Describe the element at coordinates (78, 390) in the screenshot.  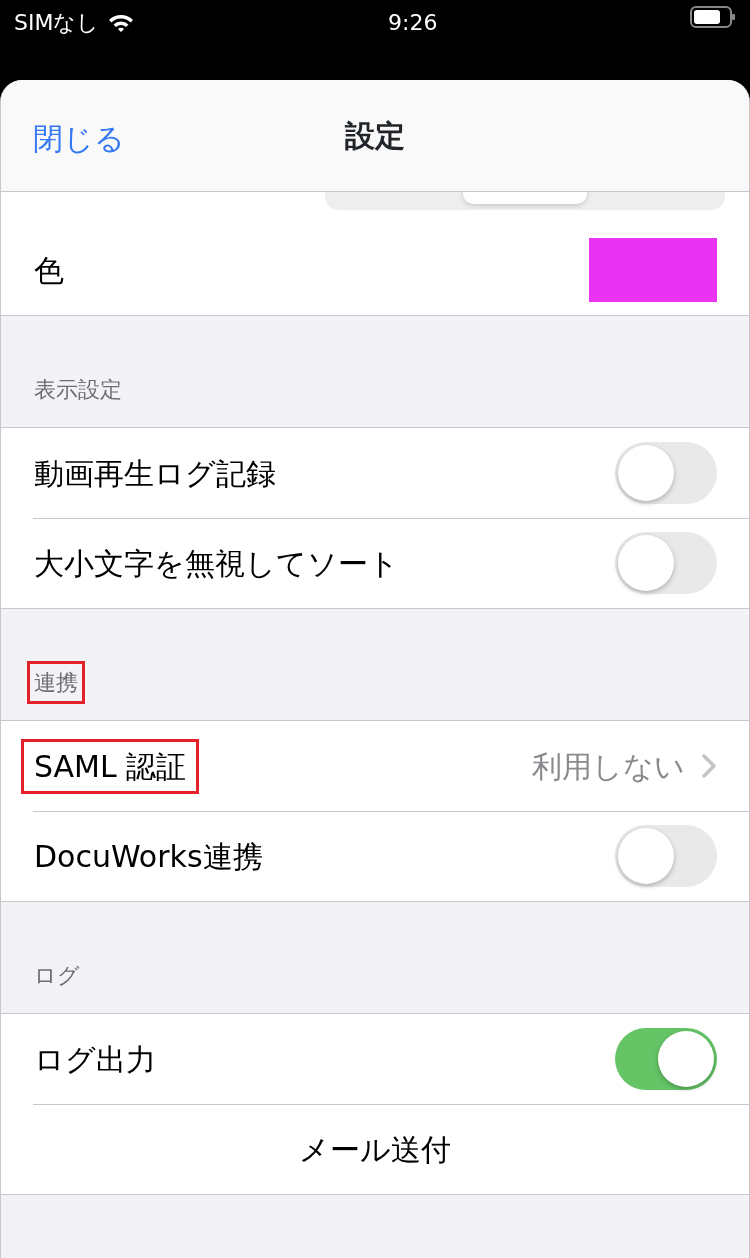
I see `section-header: 表示設定` at that location.